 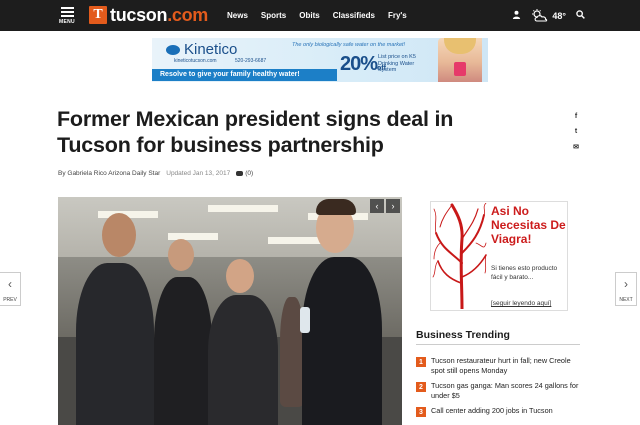 I want to click on ad-offer: List price on K5 Drinking Water System, so click(x=397, y=63).